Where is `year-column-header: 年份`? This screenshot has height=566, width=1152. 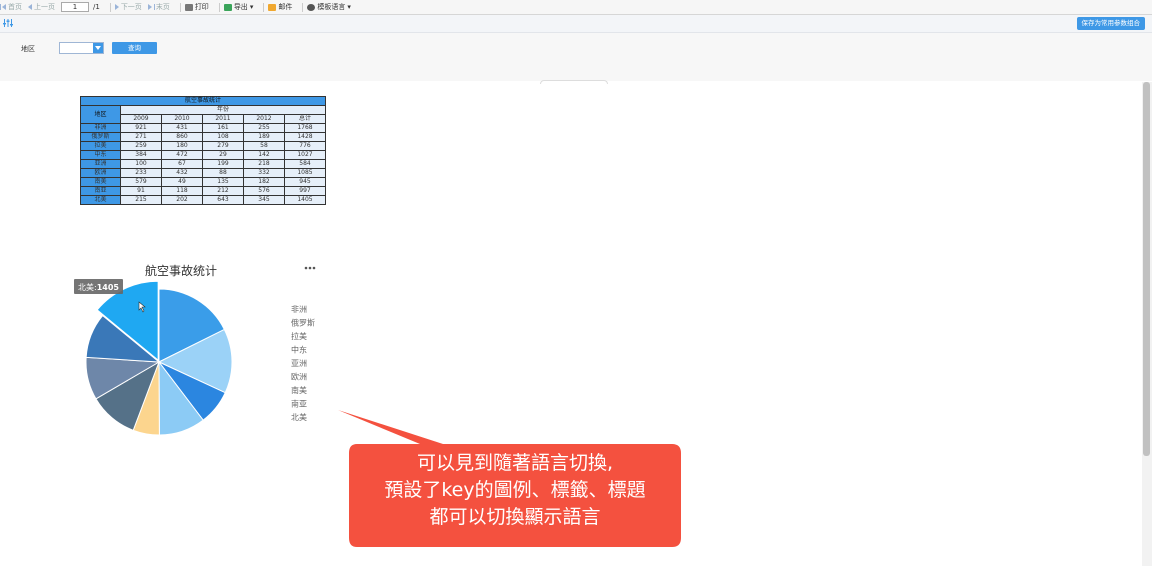 year-column-header: 年份 is located at coordinates (223, 110).